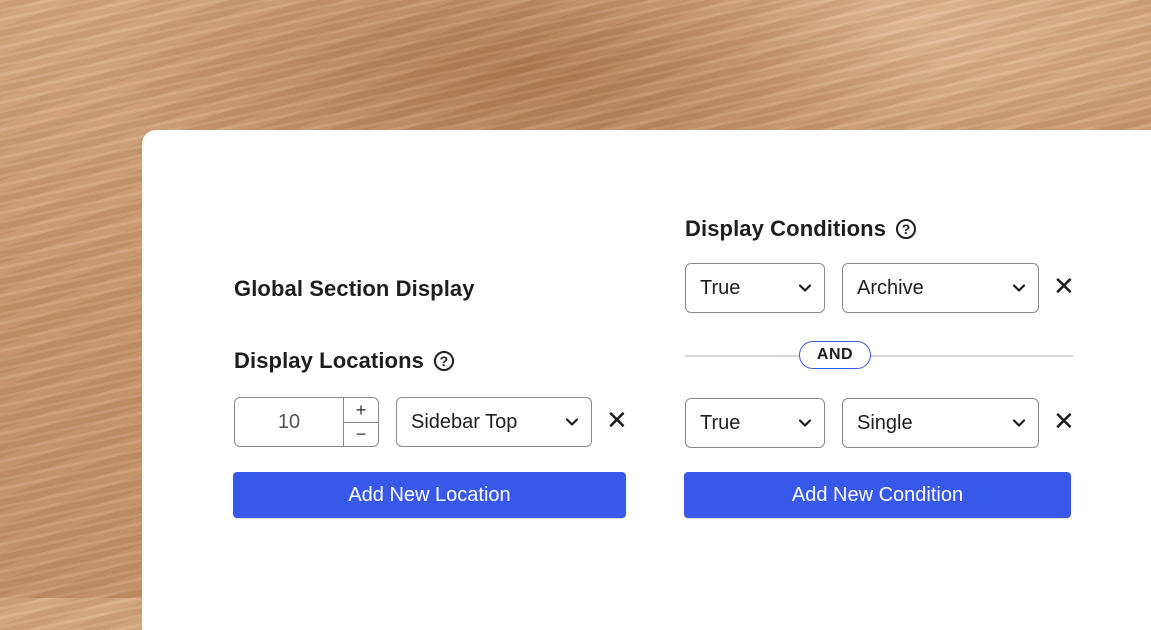 Image resolution: width=1151 pixels, height=630 pixels. I want to click on add-new-condition-button: Add New Condition, so click(877, 495).